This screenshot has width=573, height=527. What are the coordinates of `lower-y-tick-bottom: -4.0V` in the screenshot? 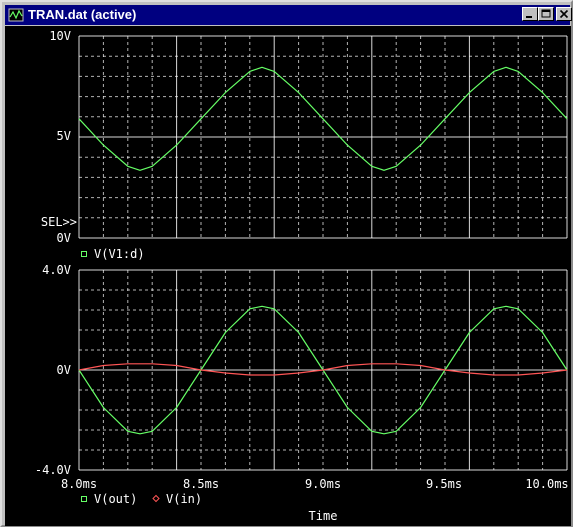 It's located at (53, 470).